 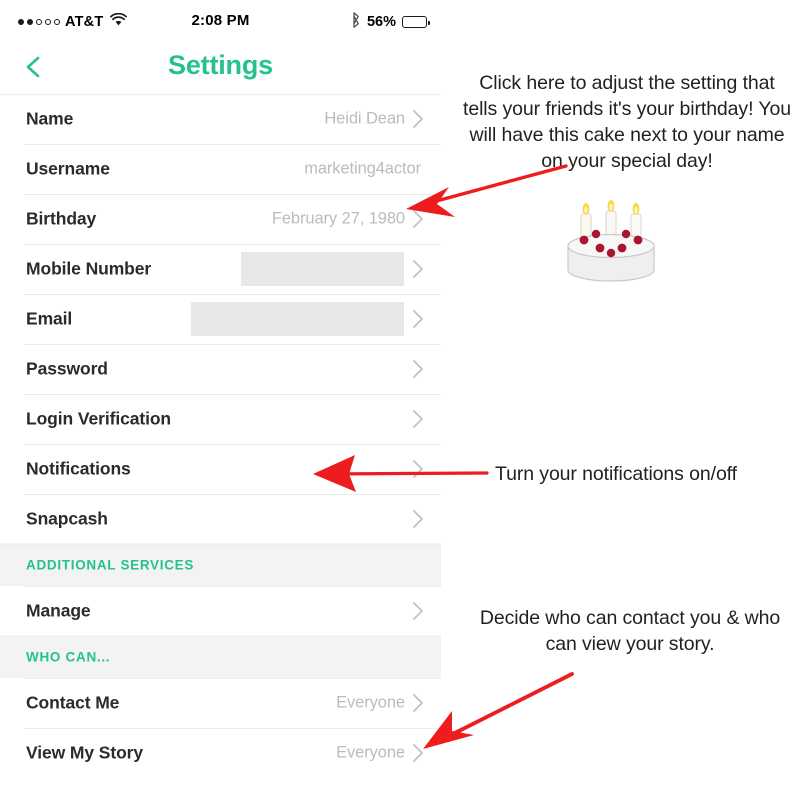 I want to click on row-label: Manage, so click(x=58, y=610).